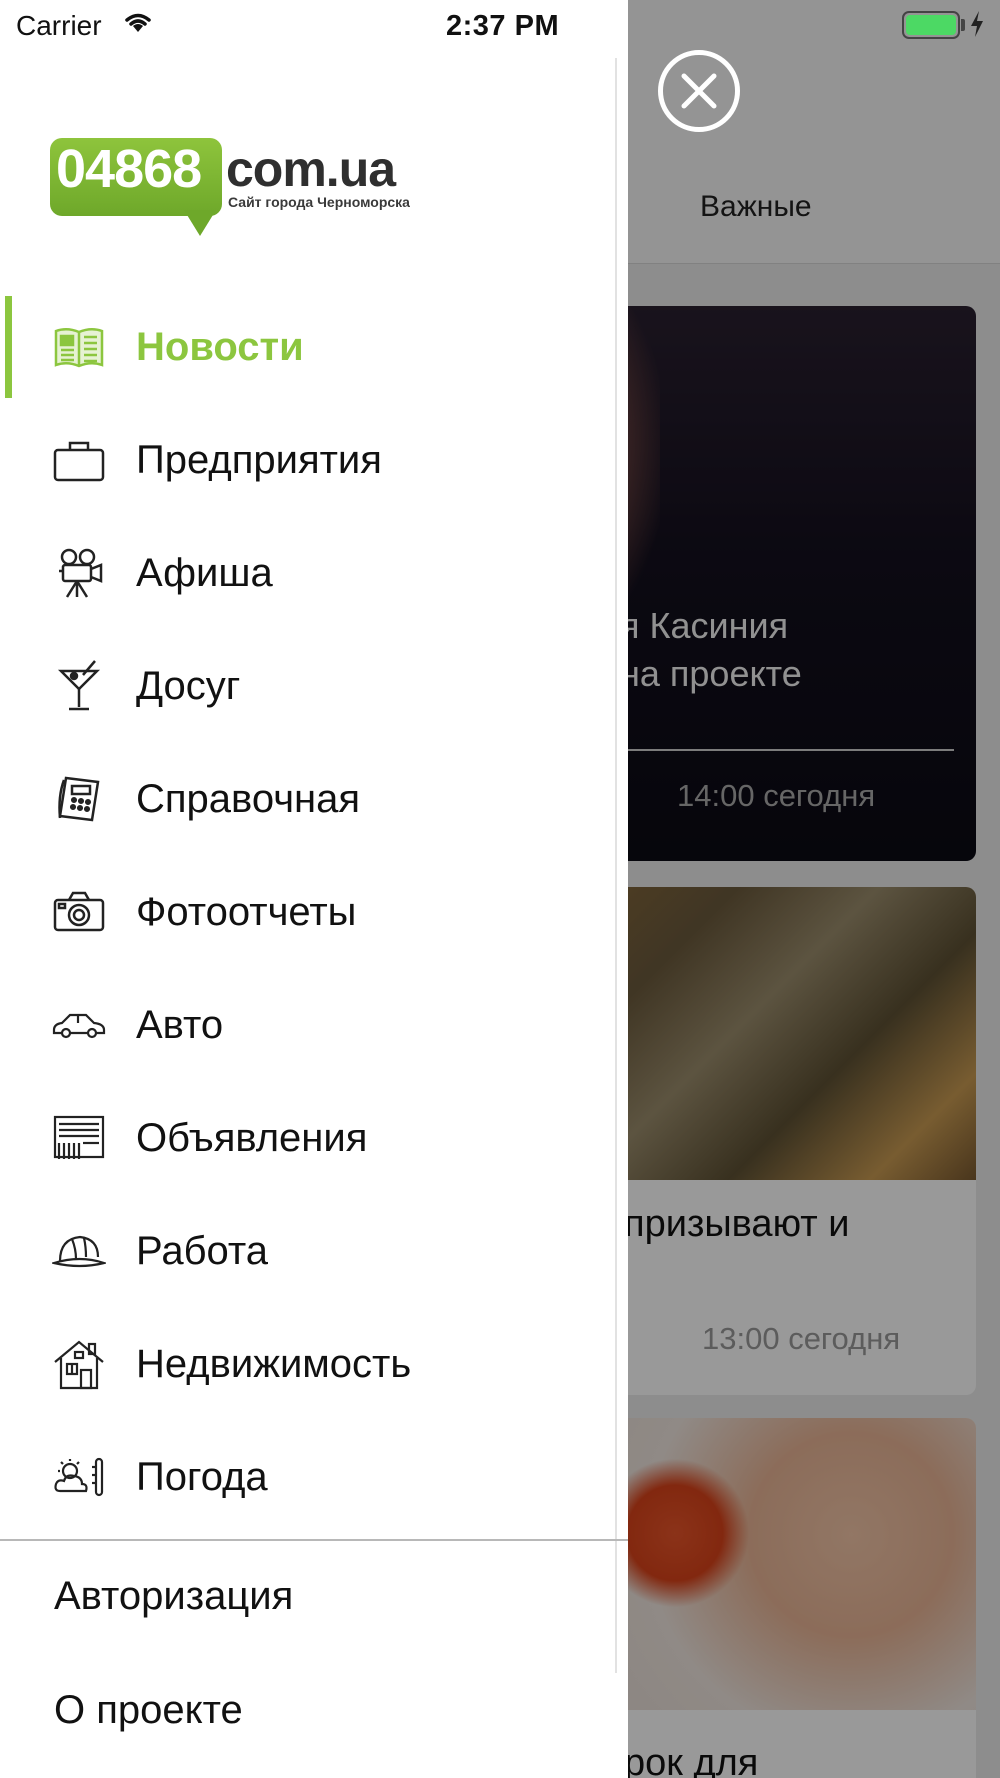 This screenshot has width=1000, height=1778. I want to click on board-icon, so click(79, 1138).